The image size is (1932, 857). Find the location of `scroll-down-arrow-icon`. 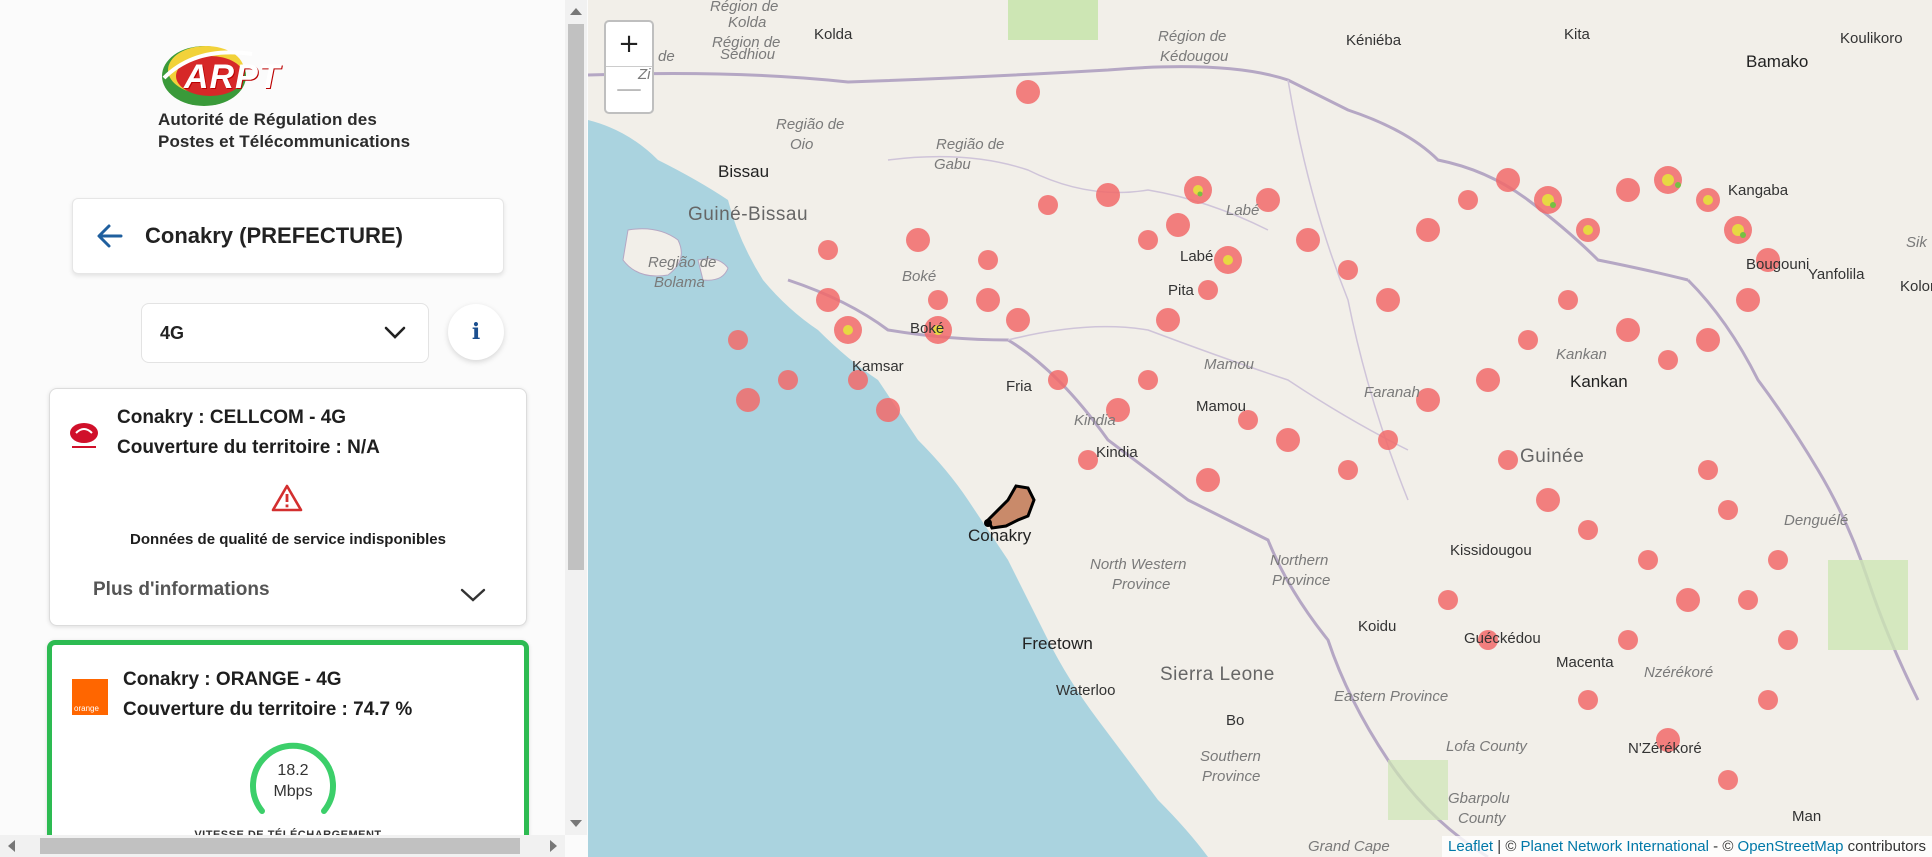

scroll-down-arrow-icon is located at coordinates (576, 823).